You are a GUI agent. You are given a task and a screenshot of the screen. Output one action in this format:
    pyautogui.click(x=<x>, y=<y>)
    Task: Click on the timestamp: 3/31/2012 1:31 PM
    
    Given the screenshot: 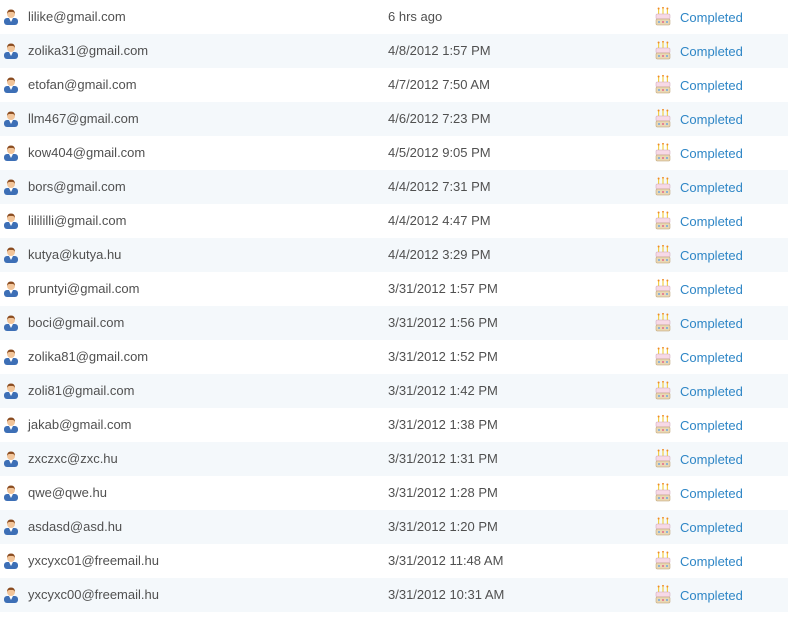 What is the action you would take?
    pyautogui.click(x=443, y=458)
    